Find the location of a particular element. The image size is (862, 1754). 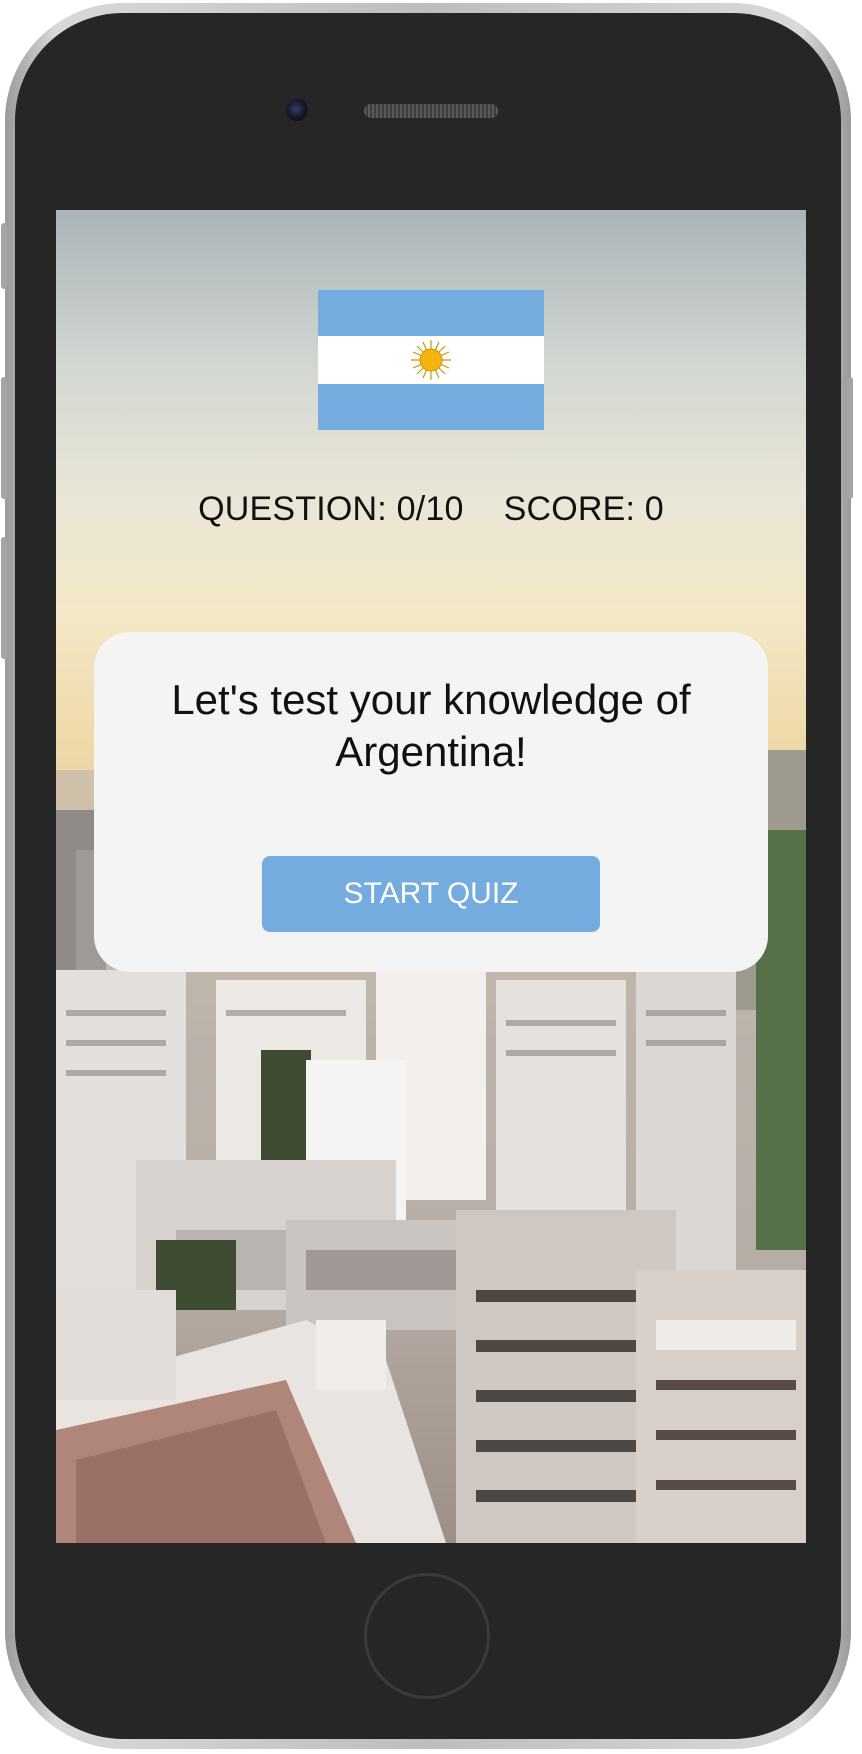

home-button is located at coordinates (427, 1636).